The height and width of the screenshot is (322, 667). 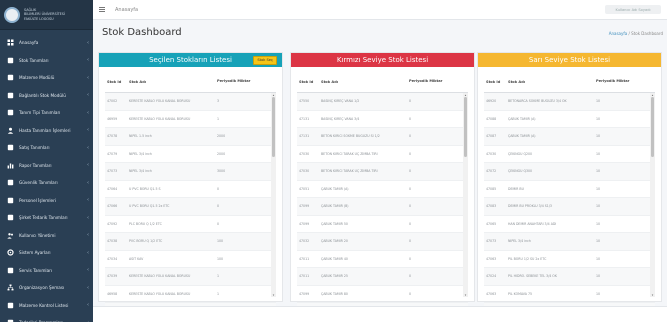 What do you see at coordinates (491, 136) in the screenshot?
I see `table-cell: 47087` at bounding box center [491, 136].